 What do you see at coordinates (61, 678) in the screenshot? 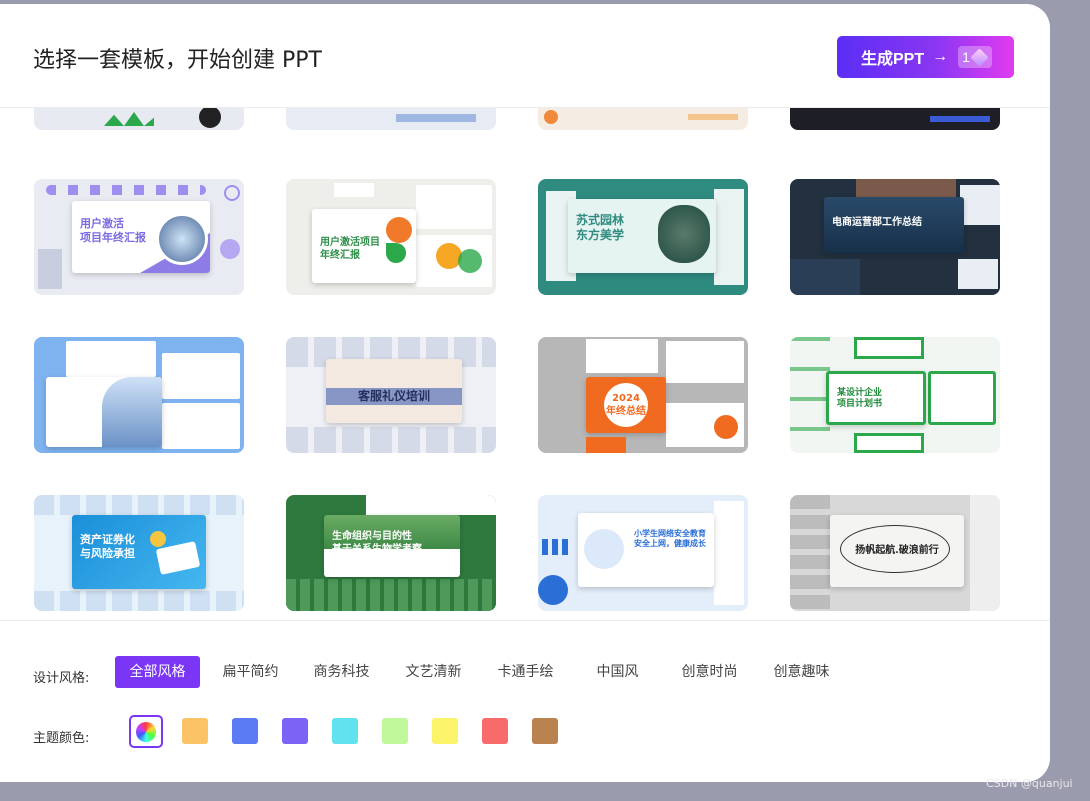
I see `style-filter-label: 设计风格:` at bounding box center [61, 678].